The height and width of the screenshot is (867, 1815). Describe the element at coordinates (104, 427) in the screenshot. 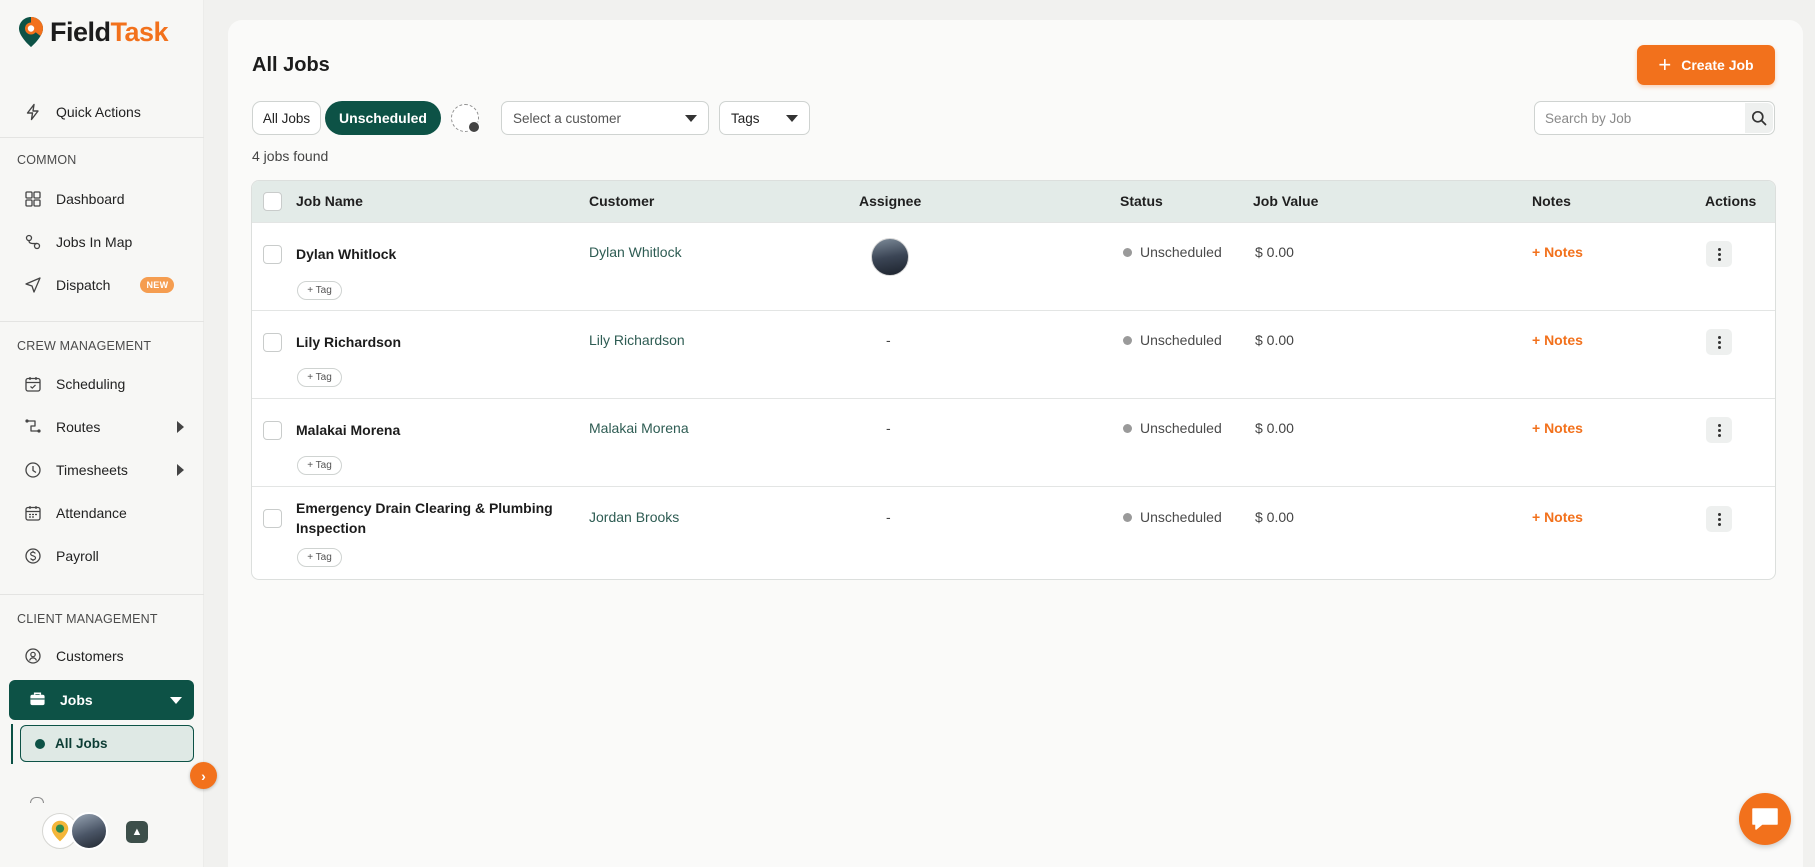

I see `sidebar-item-routes: Routes` at that location.